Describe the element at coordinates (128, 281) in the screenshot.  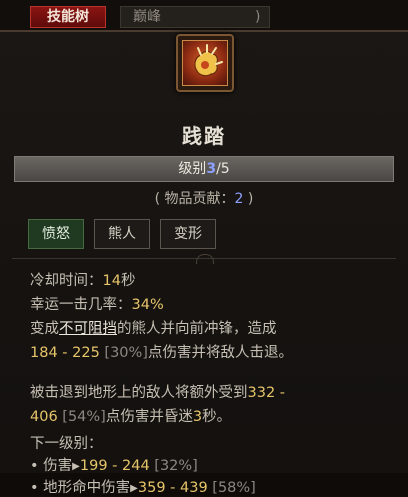
I see `cooldown-unit: 秒` at that location.